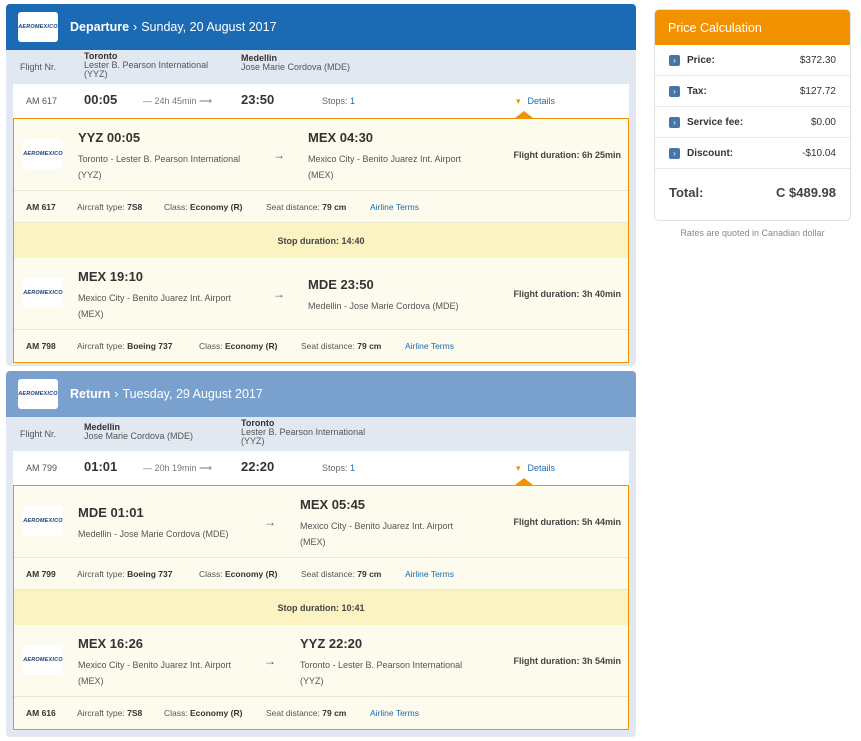  Describe the element at coordinates (110, 713) in the screenshot. I see `aircraft-type: Aircraft type: 7S8` at that location.